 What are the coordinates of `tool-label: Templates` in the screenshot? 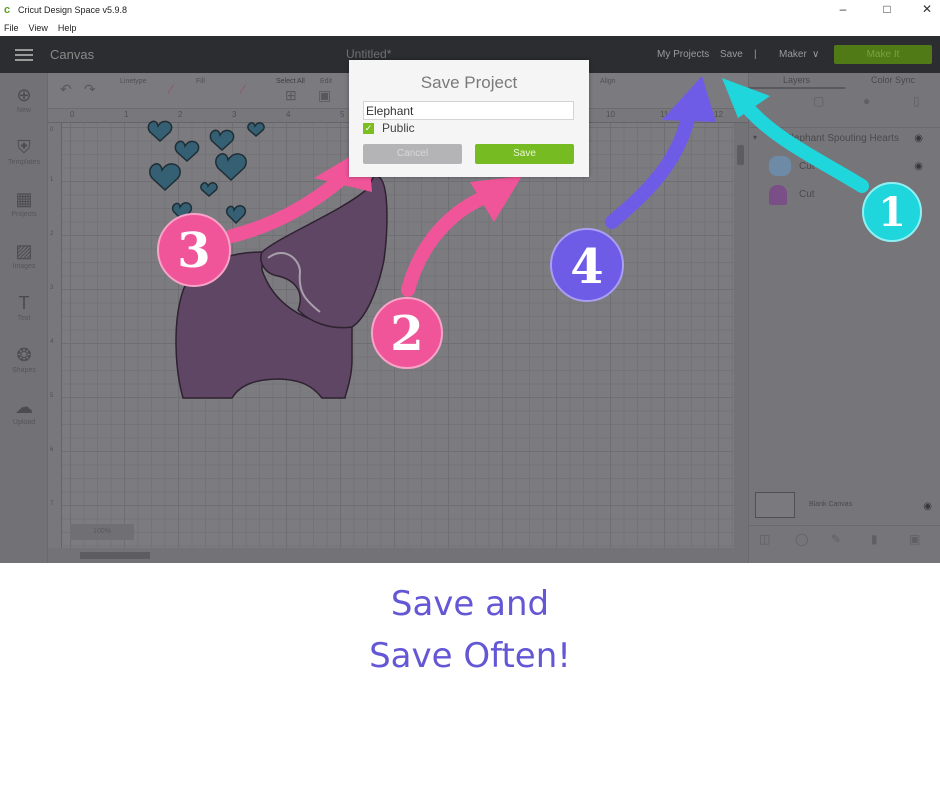 It's located at (24, 162).